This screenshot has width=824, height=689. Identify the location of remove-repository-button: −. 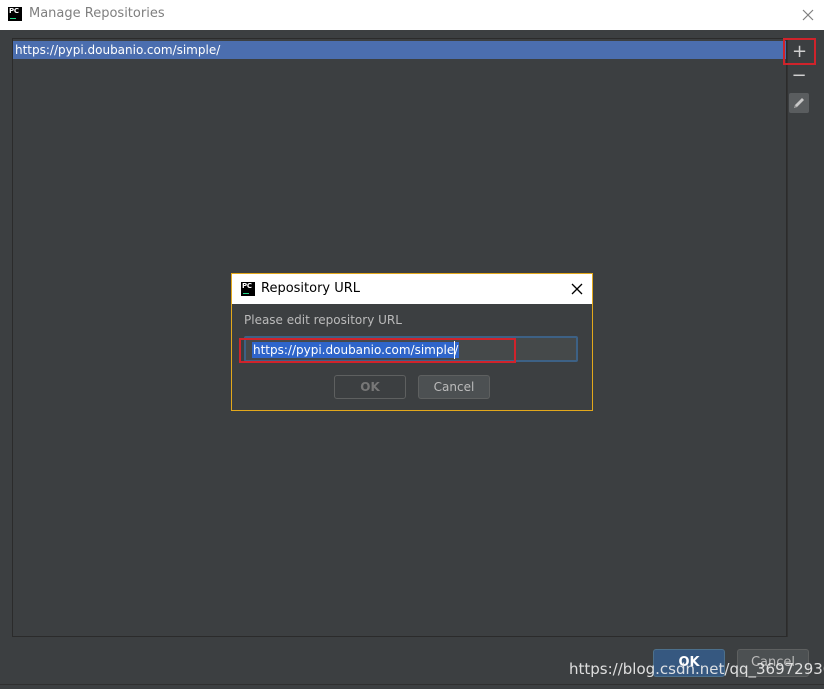
(799, 77).